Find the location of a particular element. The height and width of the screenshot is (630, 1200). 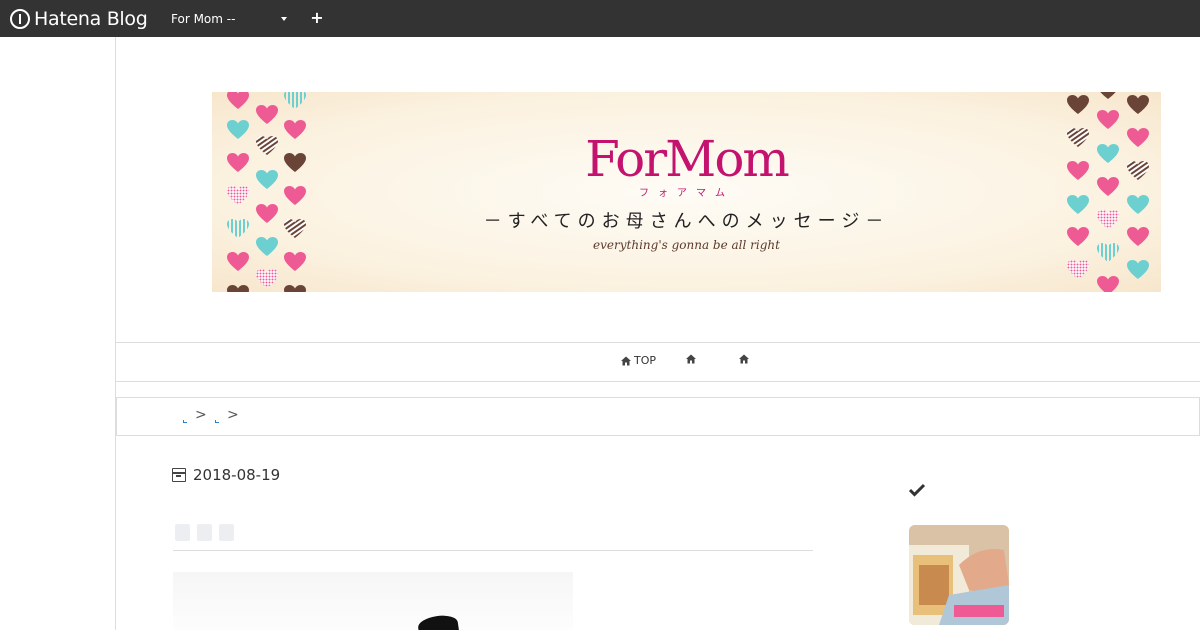

banner-title: ForMom is located at coordinates (687, 159).